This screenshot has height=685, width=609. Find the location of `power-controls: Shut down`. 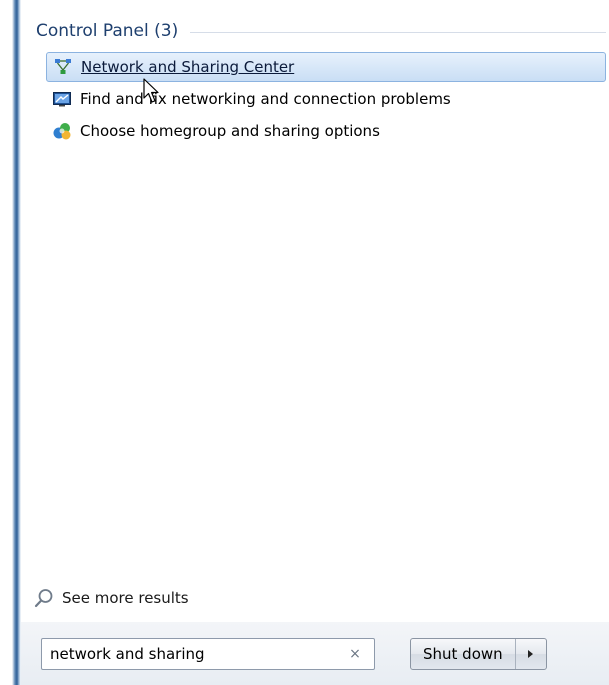

power-controls: Shut down is located at coordinates (478, 654).